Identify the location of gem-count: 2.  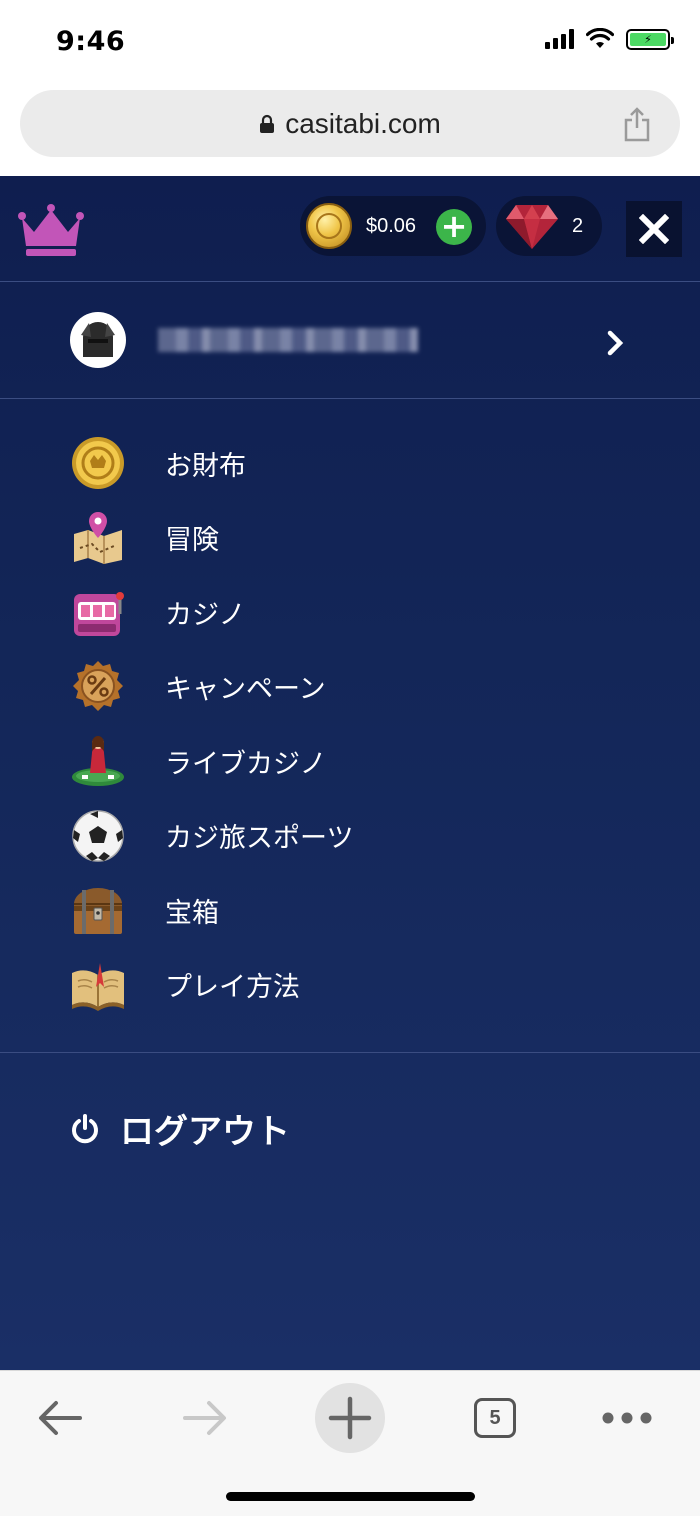
(578, 225).